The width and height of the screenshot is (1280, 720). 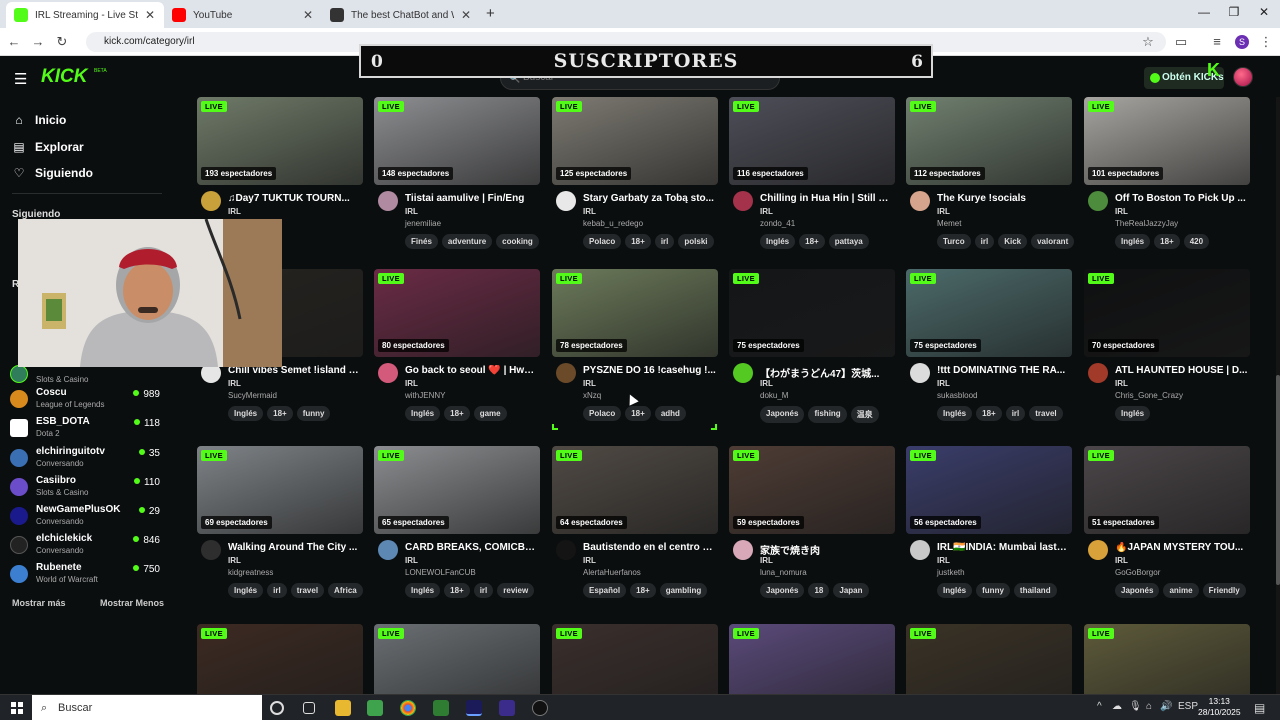 I want to click on stream-thumbnail: LIVE 64 espectadores, so click(x=635, y=490).